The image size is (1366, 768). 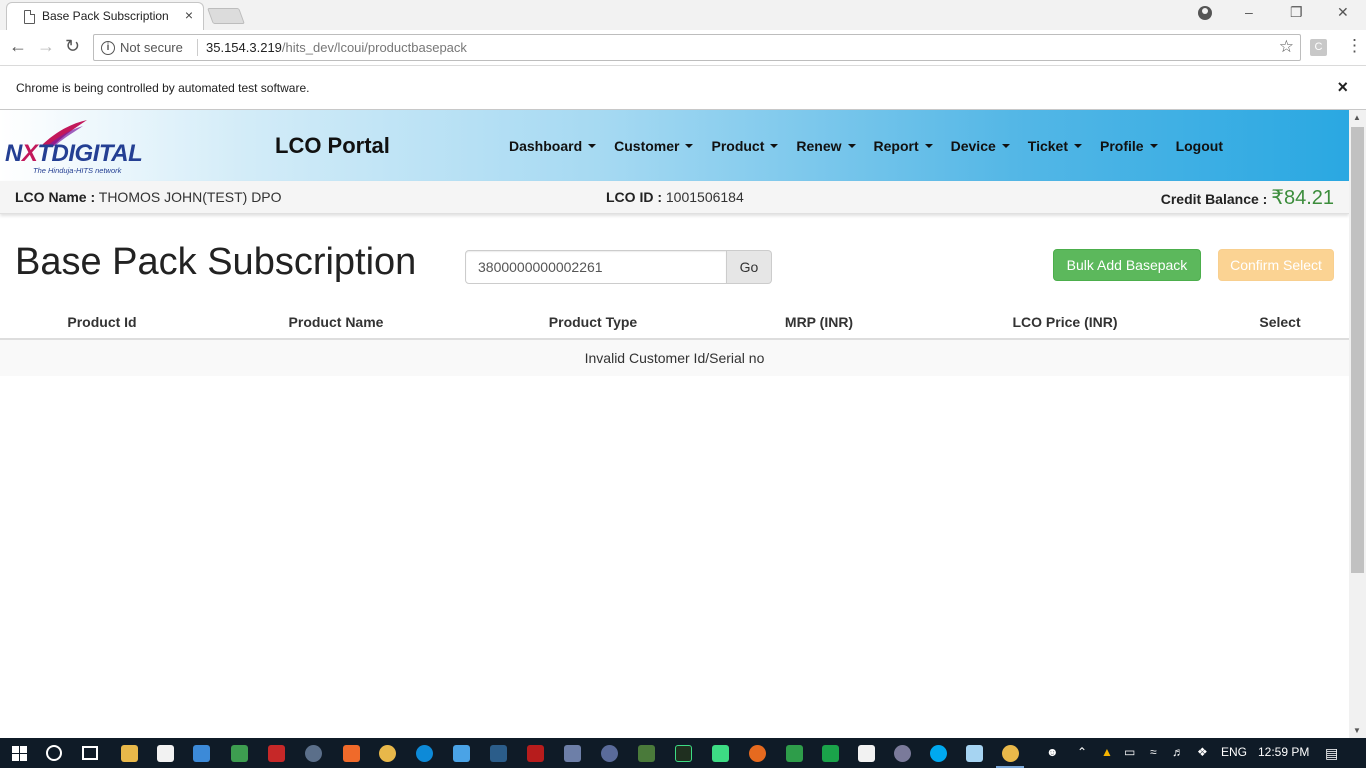 I want to click on lco-name: LCO Name : THOMOS JOHN(TEST) DPO, so click(x=148, y=197).